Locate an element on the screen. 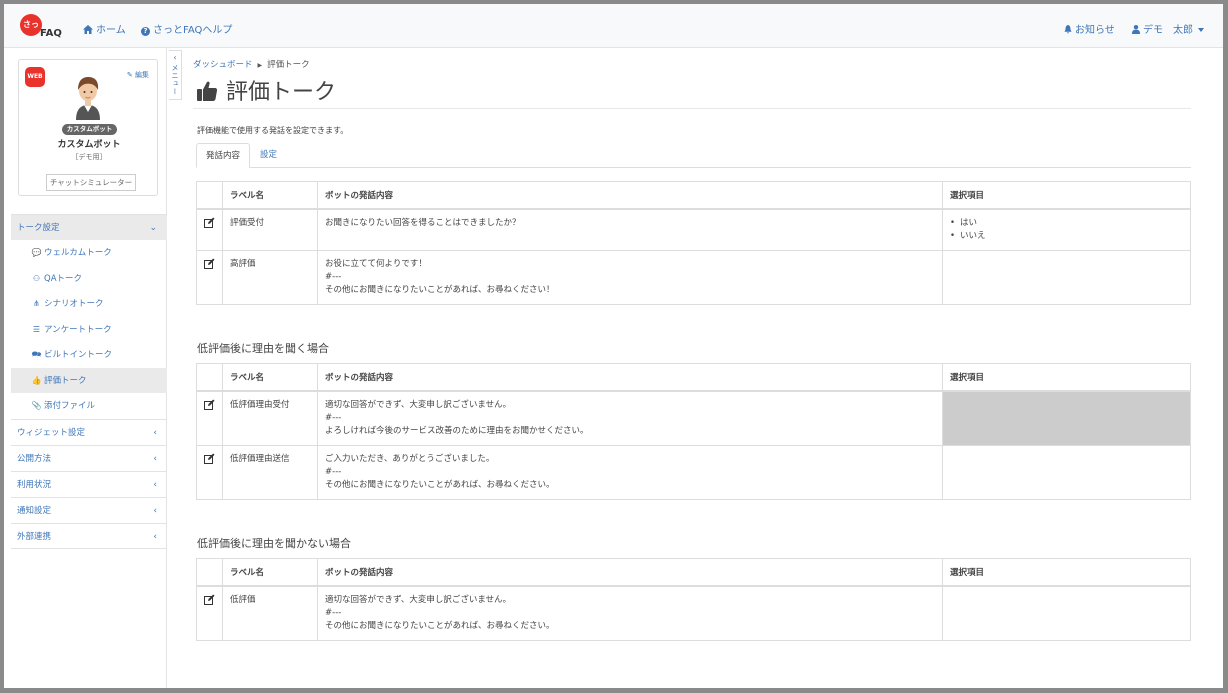 The height and width of the screenshot is (693, 1228). content-line: #--- is located at coordinates (333, 417).